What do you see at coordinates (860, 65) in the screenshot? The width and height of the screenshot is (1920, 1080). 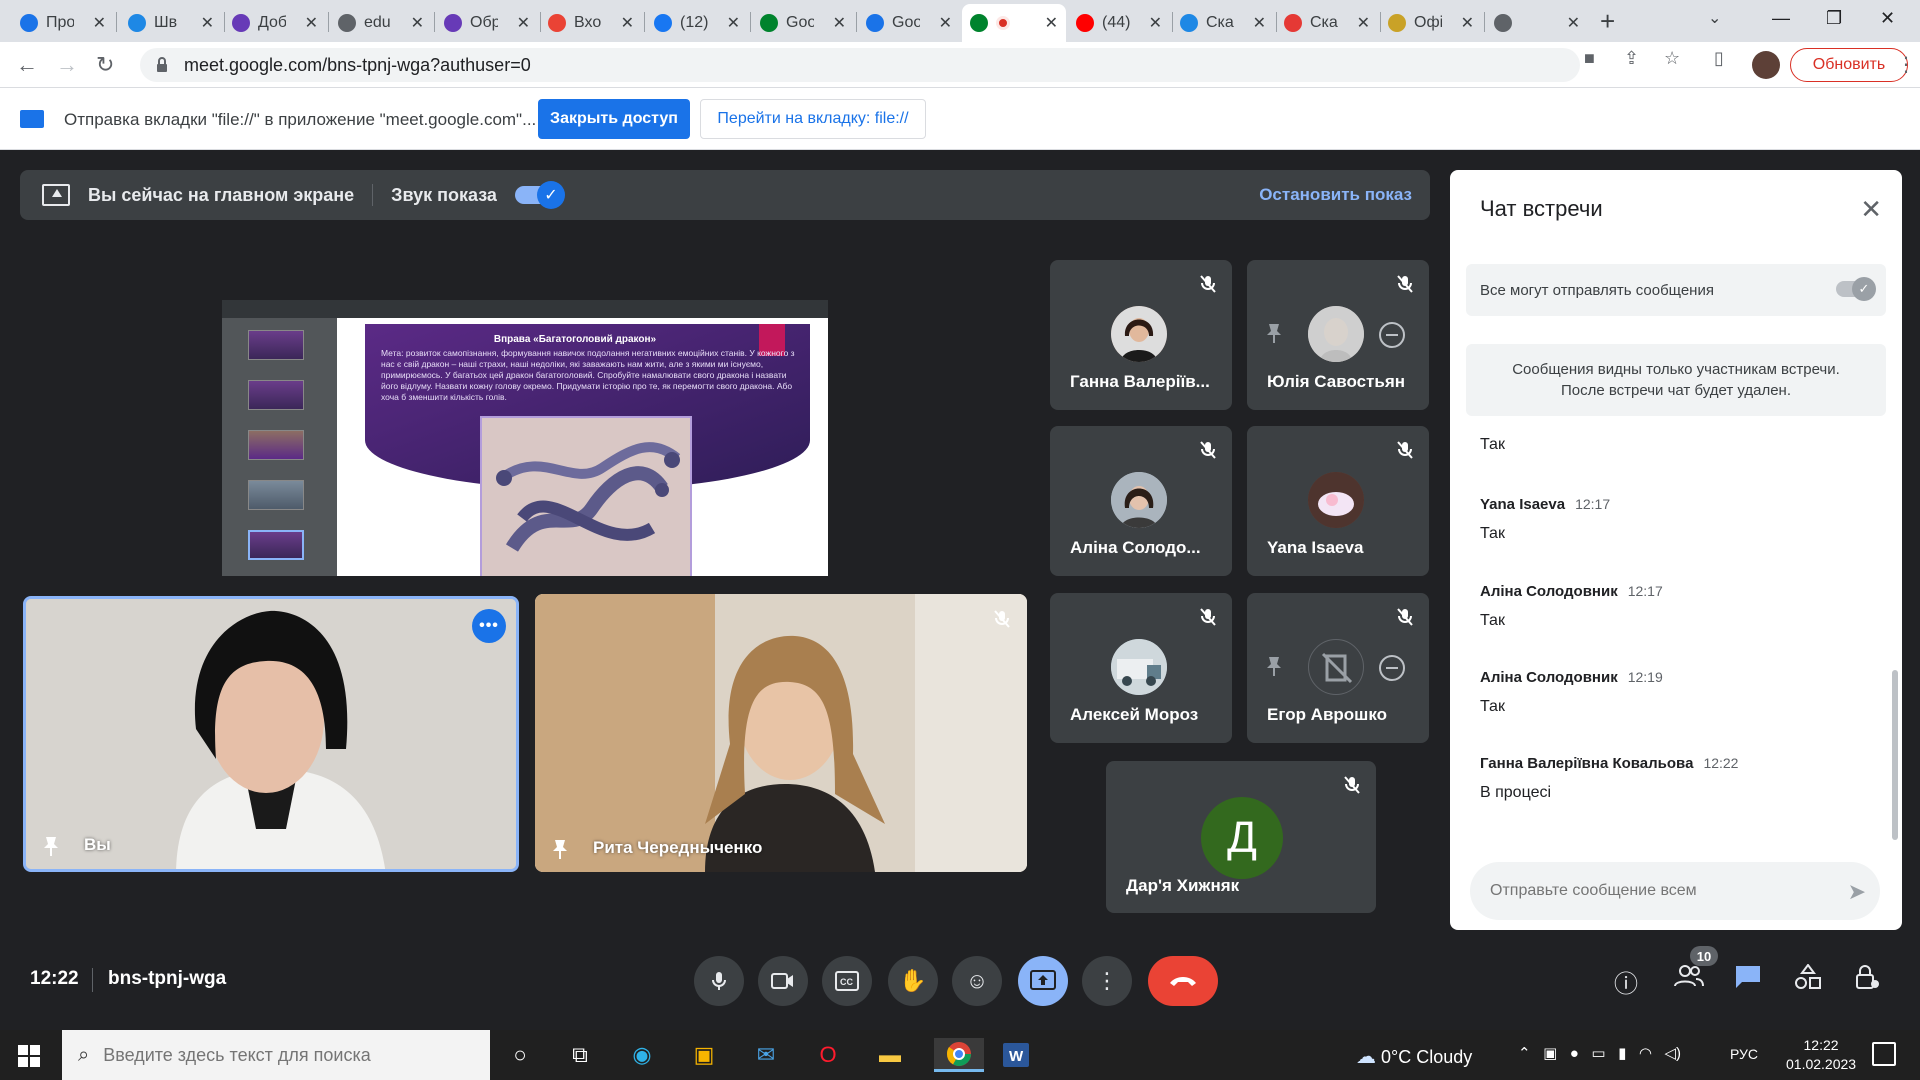 I see `address-bar: meet.google.com/bns-tpnj-wga?authuser=0` at bounding box center [860, 65].